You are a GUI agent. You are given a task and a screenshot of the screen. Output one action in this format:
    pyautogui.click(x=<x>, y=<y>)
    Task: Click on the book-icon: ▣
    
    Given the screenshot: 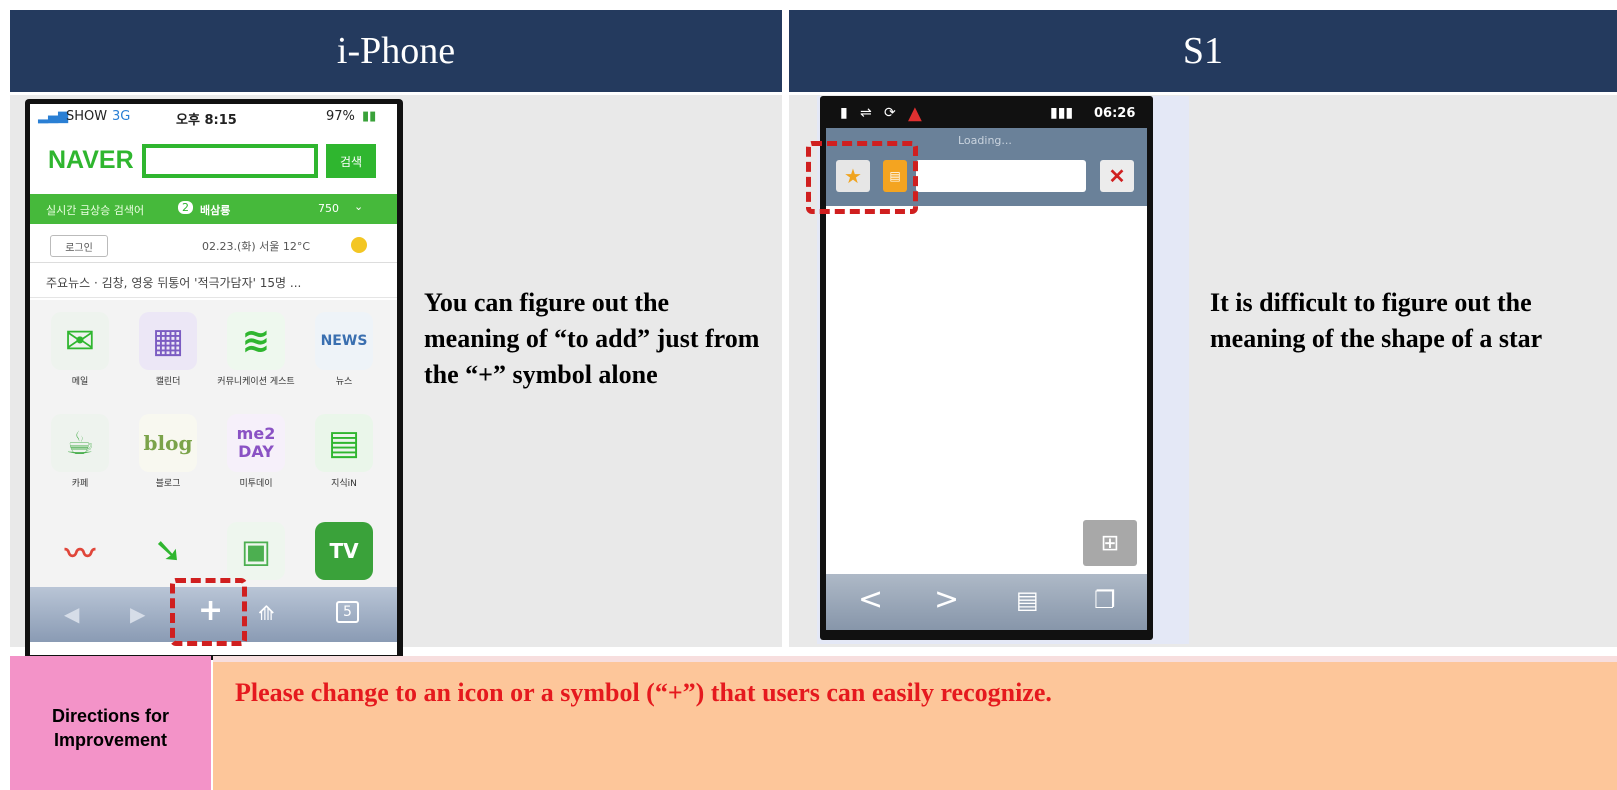 What is the action you would take?
    pyautogui.click(x=256, y=551)
    